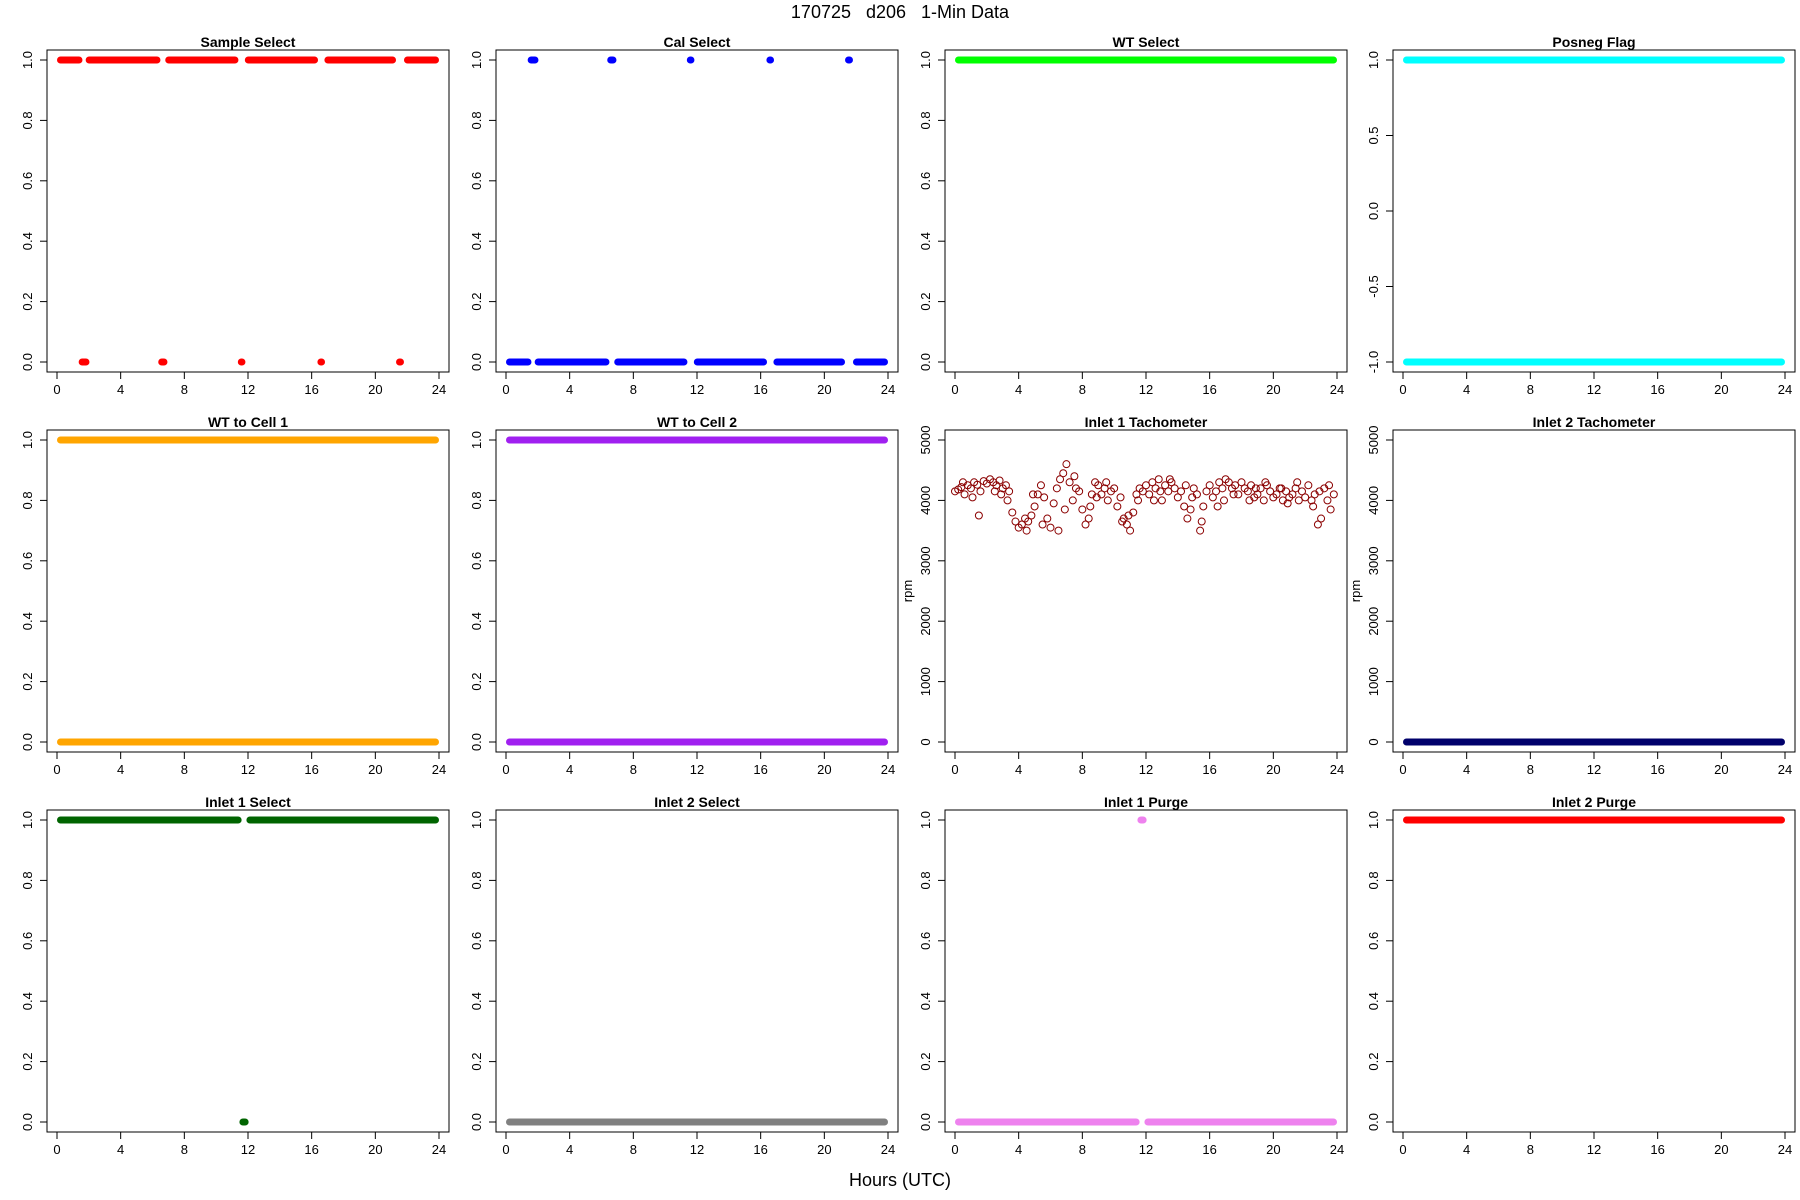  What do you see at coordinates (1581, 215) in the screenshot?
I see `panel-posneg-flag: Posneg Flag 0 4 8 12 16 20 24 -1.0 -0.5 0.0 0.5 1.0` at bounding box center [1581, 215].